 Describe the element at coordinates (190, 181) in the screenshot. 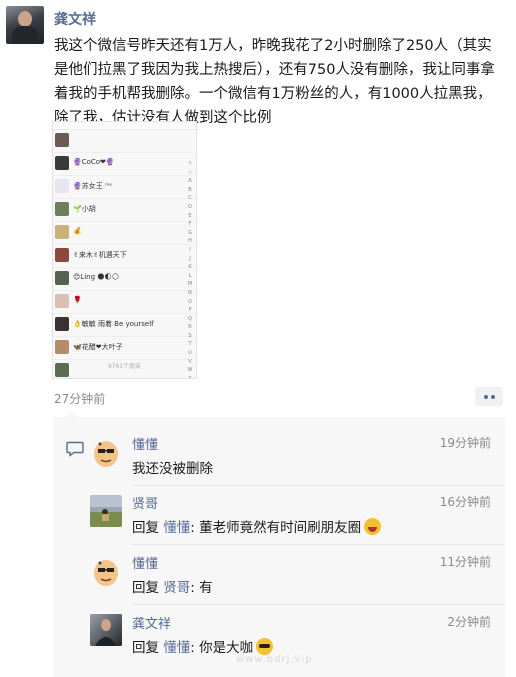

I see `index-letter: A` at that location.